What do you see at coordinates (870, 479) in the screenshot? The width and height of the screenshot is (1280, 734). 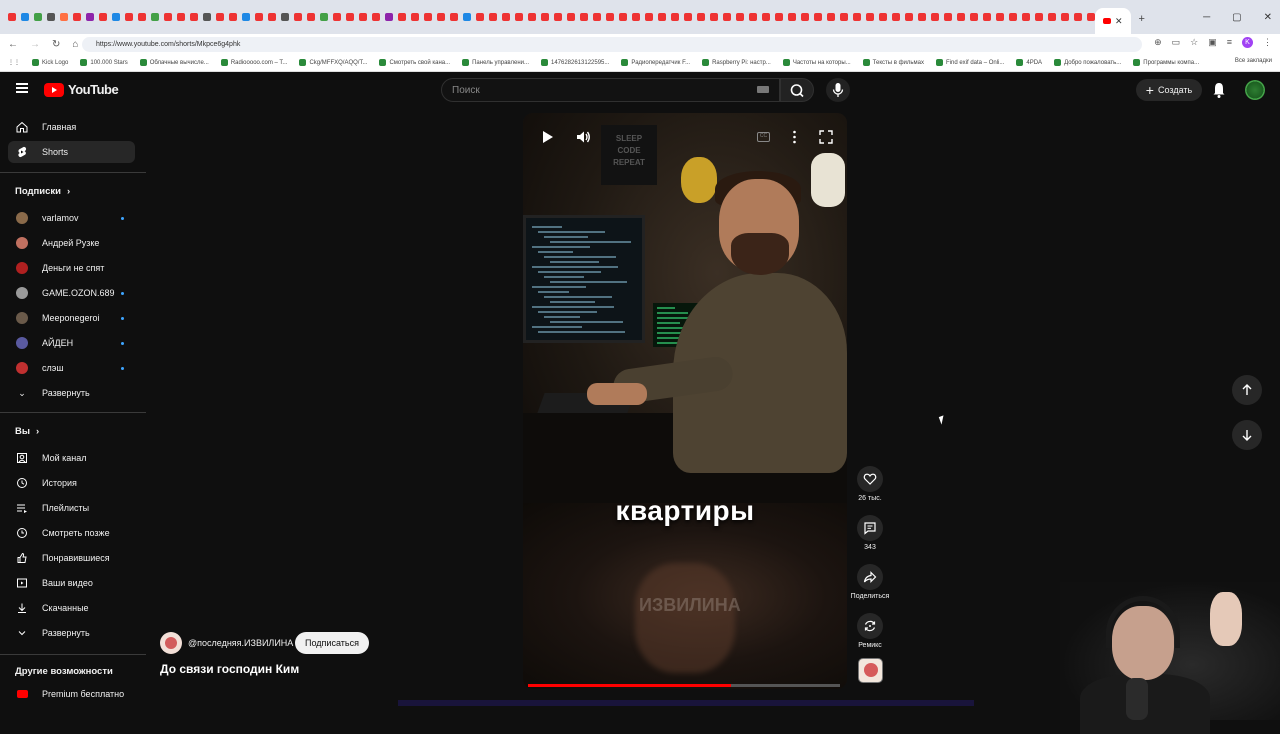 I see `like-button` at bounding box center [870, 479].